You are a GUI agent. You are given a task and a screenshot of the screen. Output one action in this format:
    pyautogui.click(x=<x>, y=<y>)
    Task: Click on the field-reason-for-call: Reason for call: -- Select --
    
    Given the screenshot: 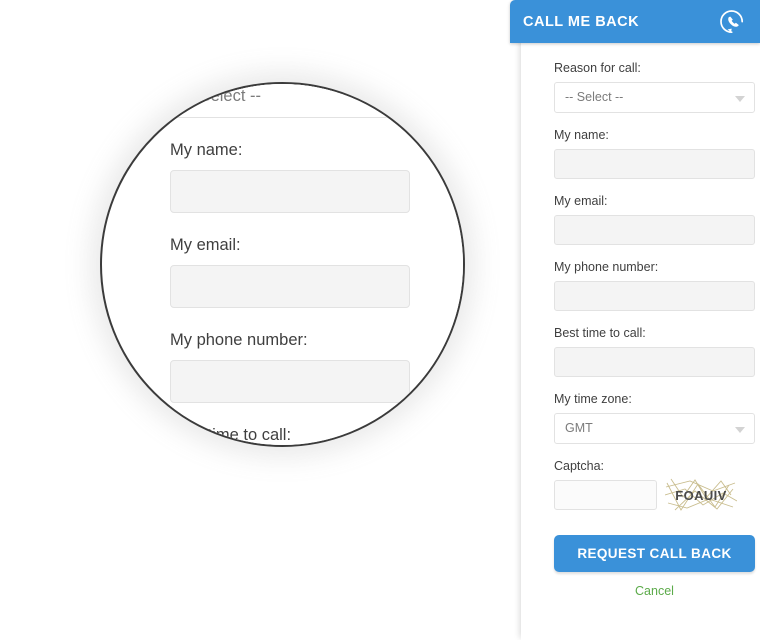 What is the action you would take?
    pyautogui.click(x=654, y=86)
    